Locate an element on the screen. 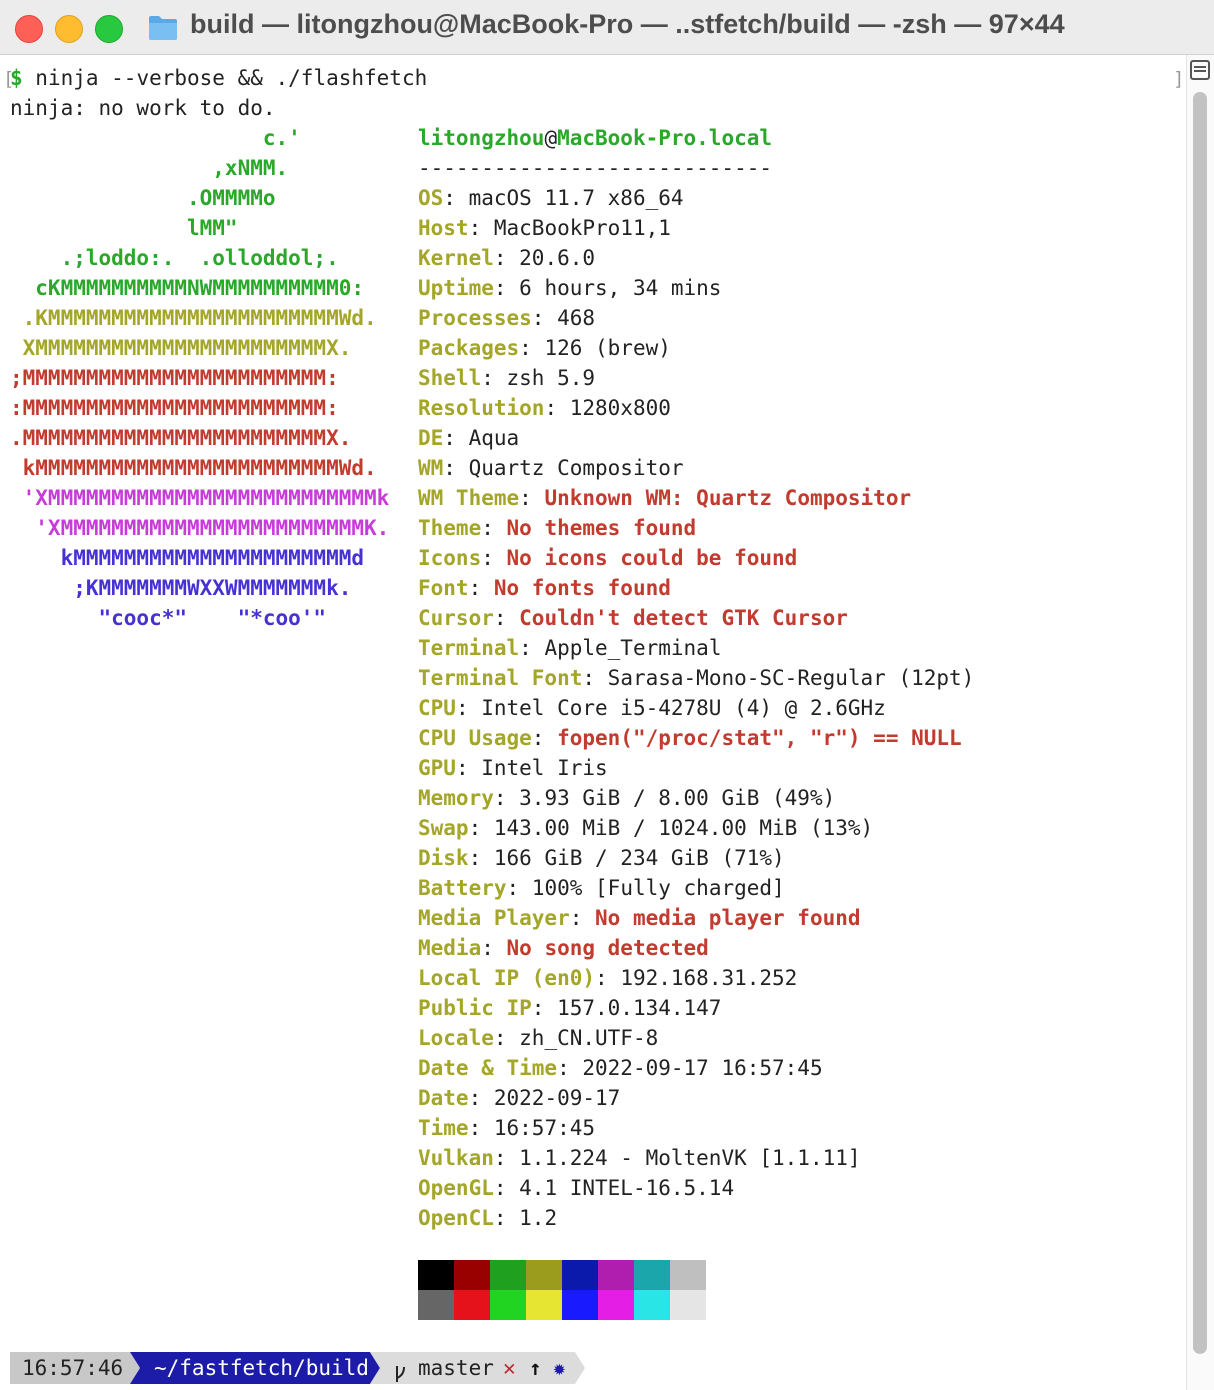 The image size is (1214, 1390). info-row: OS: macOS 11.7 x86_64 is located at coordinates (551, 198).